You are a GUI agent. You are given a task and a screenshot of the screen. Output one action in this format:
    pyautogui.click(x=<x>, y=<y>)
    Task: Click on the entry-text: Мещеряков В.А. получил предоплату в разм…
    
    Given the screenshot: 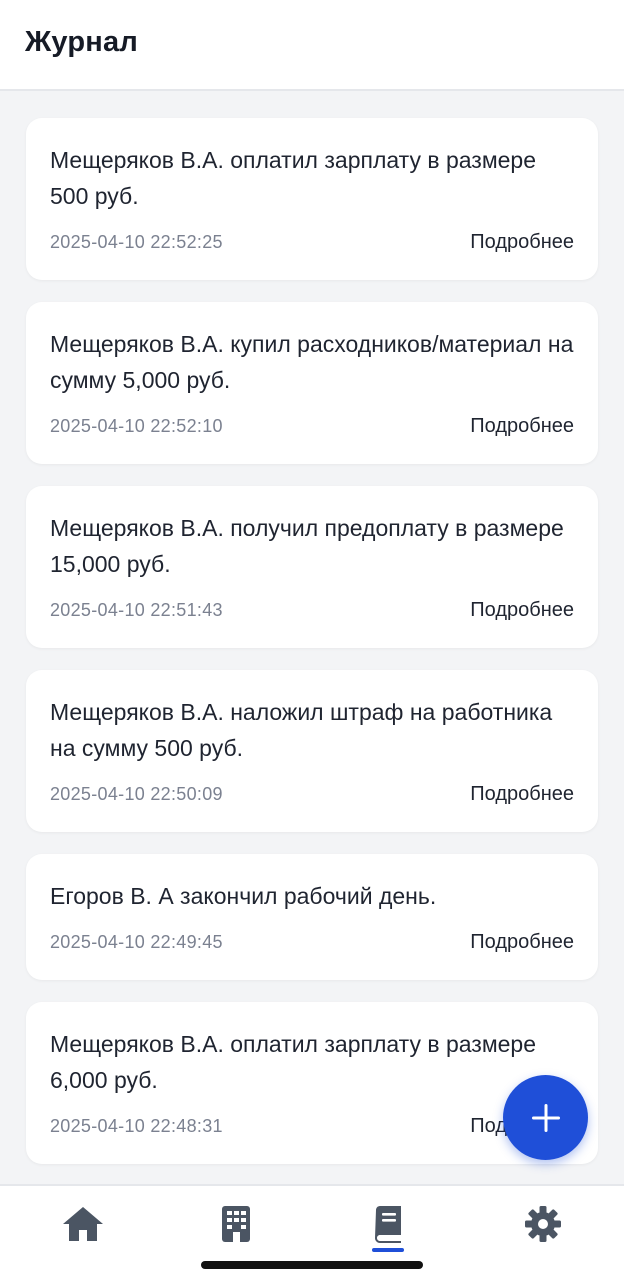 What is the action you would take?
    pyautogui.click(x=307, y=546)
    